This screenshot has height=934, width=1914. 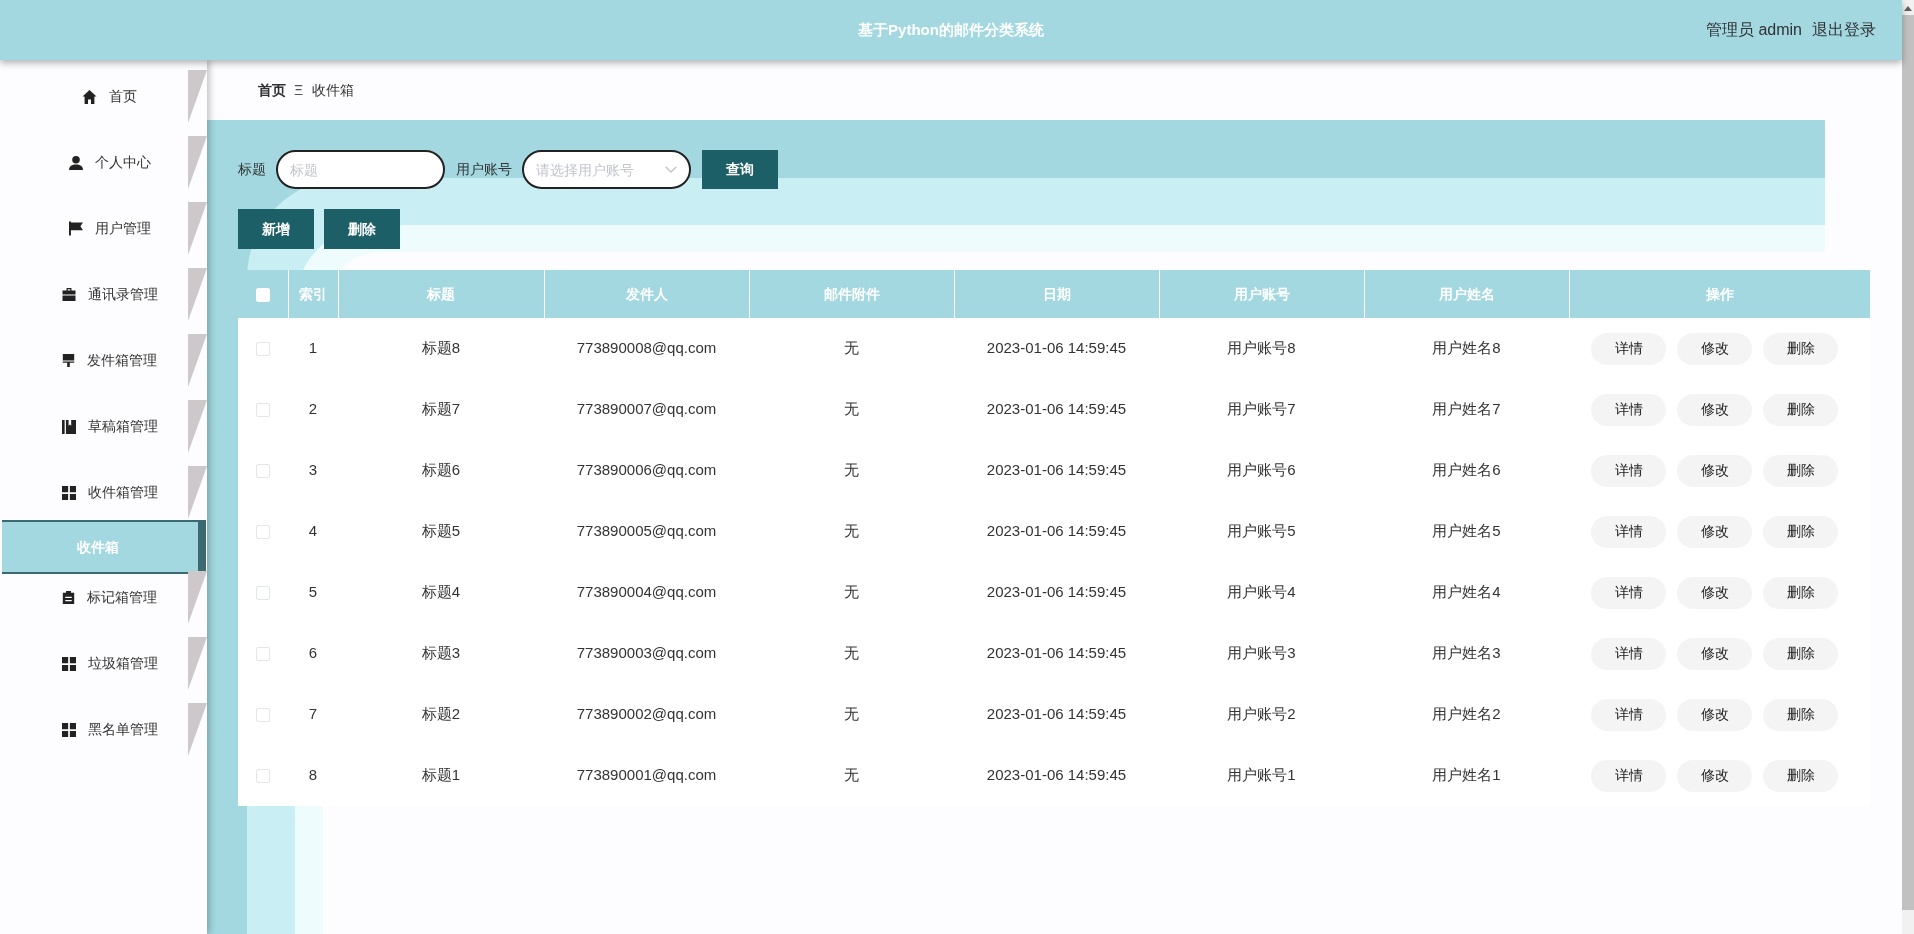 What do you see at coordinates (68, 360) in the screenshot?
I see `paint-brush-icon` at bounding box center [68, 360].